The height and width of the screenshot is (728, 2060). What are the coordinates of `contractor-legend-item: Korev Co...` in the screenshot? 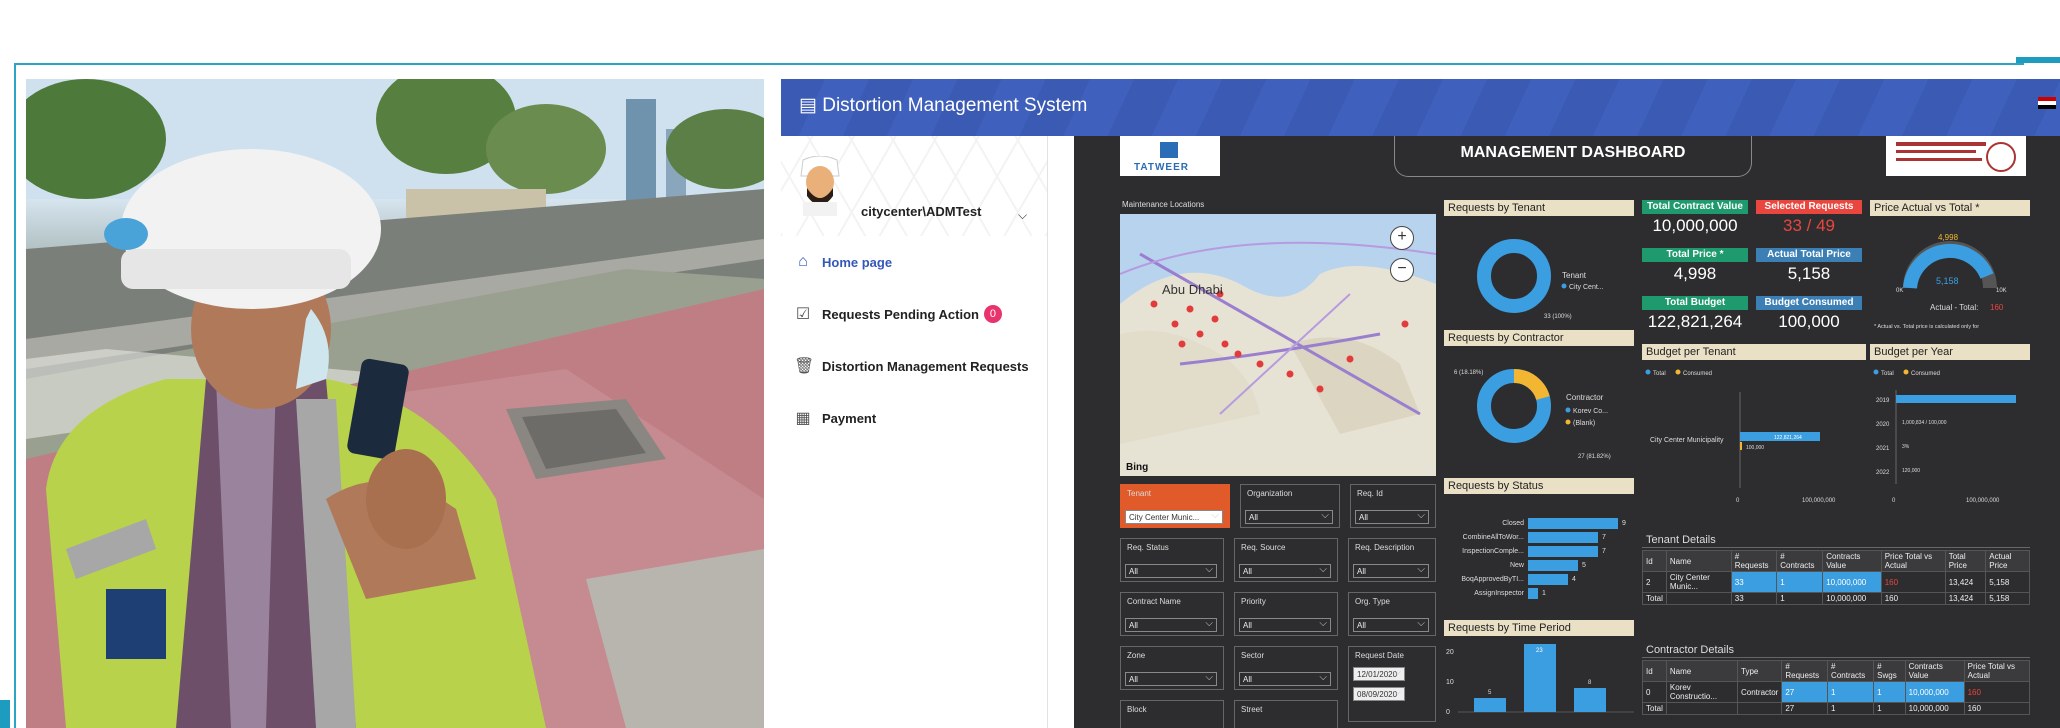 It's located at (1590, 411).